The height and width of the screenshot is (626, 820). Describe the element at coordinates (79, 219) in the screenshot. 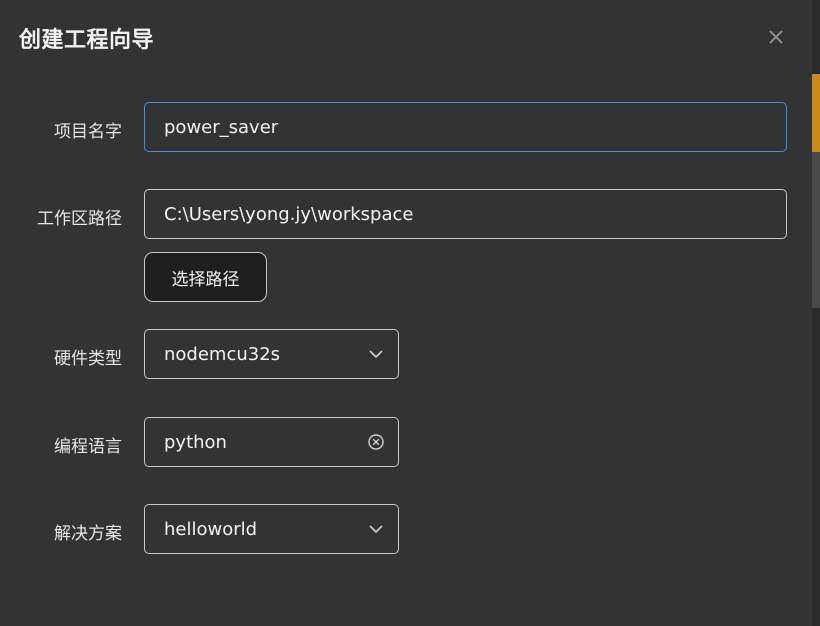

I see `workspace-path-label: 工作区路径` at that location.